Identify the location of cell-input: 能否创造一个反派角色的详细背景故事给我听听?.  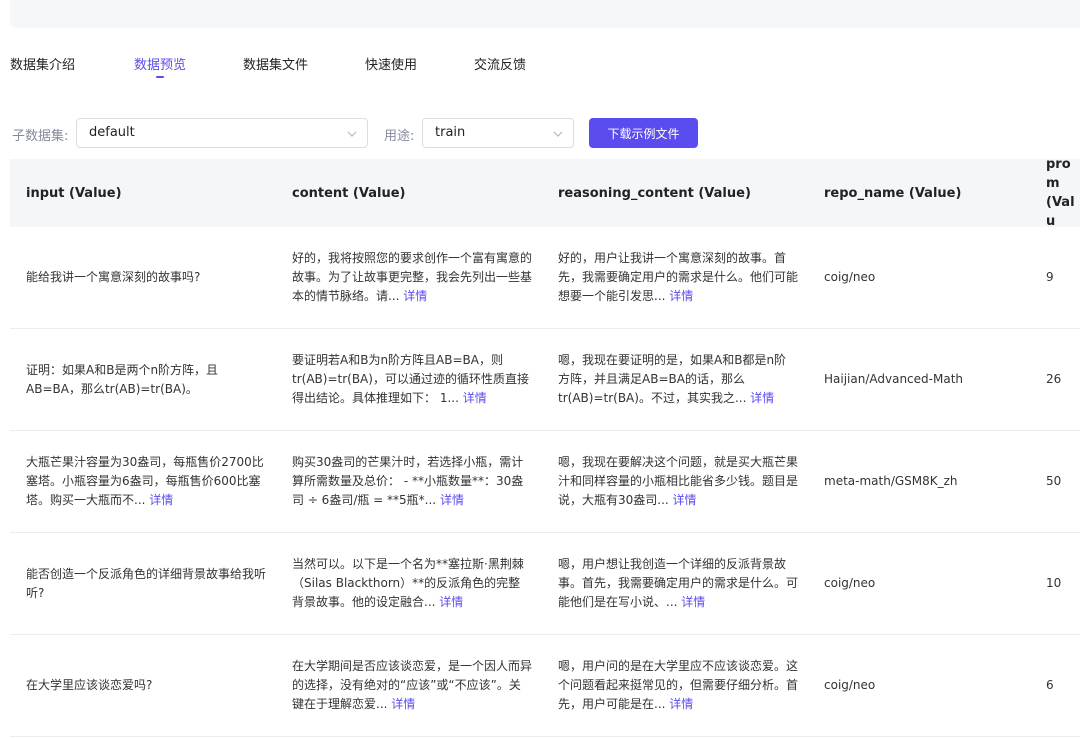
(146, 583).